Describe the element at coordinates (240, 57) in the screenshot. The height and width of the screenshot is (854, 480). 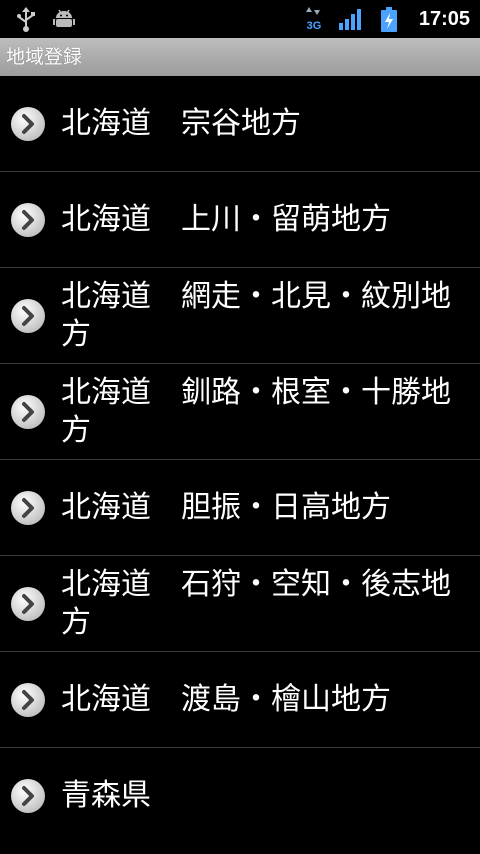
I see `app-title-bar: 地域登録` at that location.